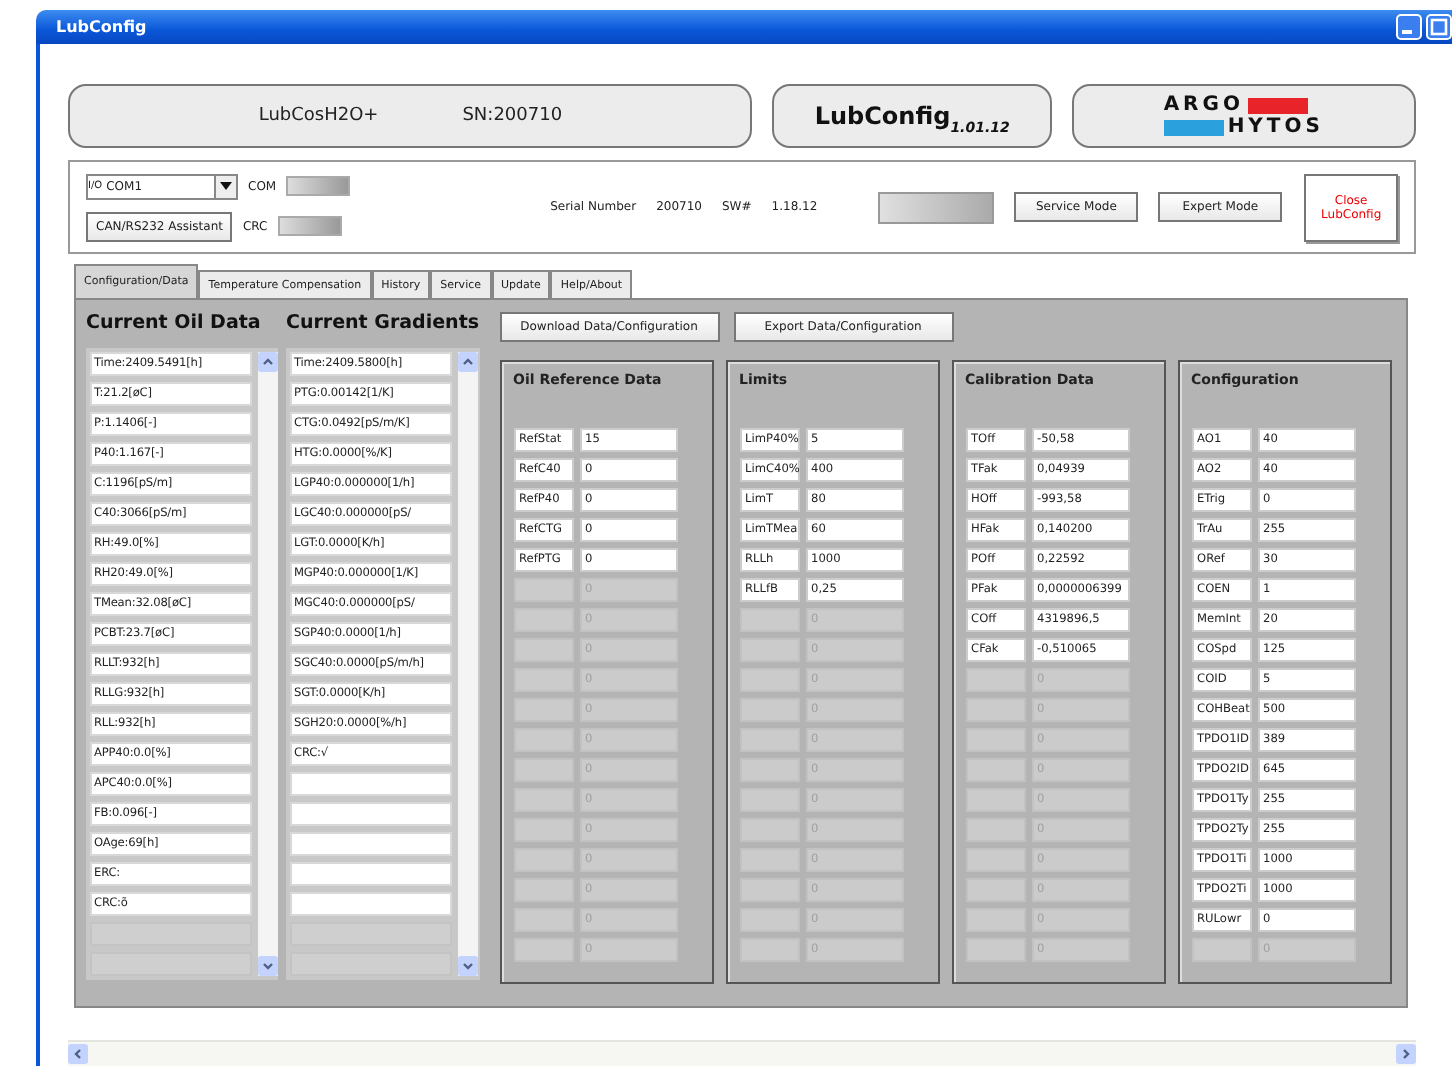 Image resolution: width=1452 pixels, height=1066 pixels. Describe the element at coordinates (318, 116) in the screenshot. I see `device-name: LubCosH2O+` at that location.